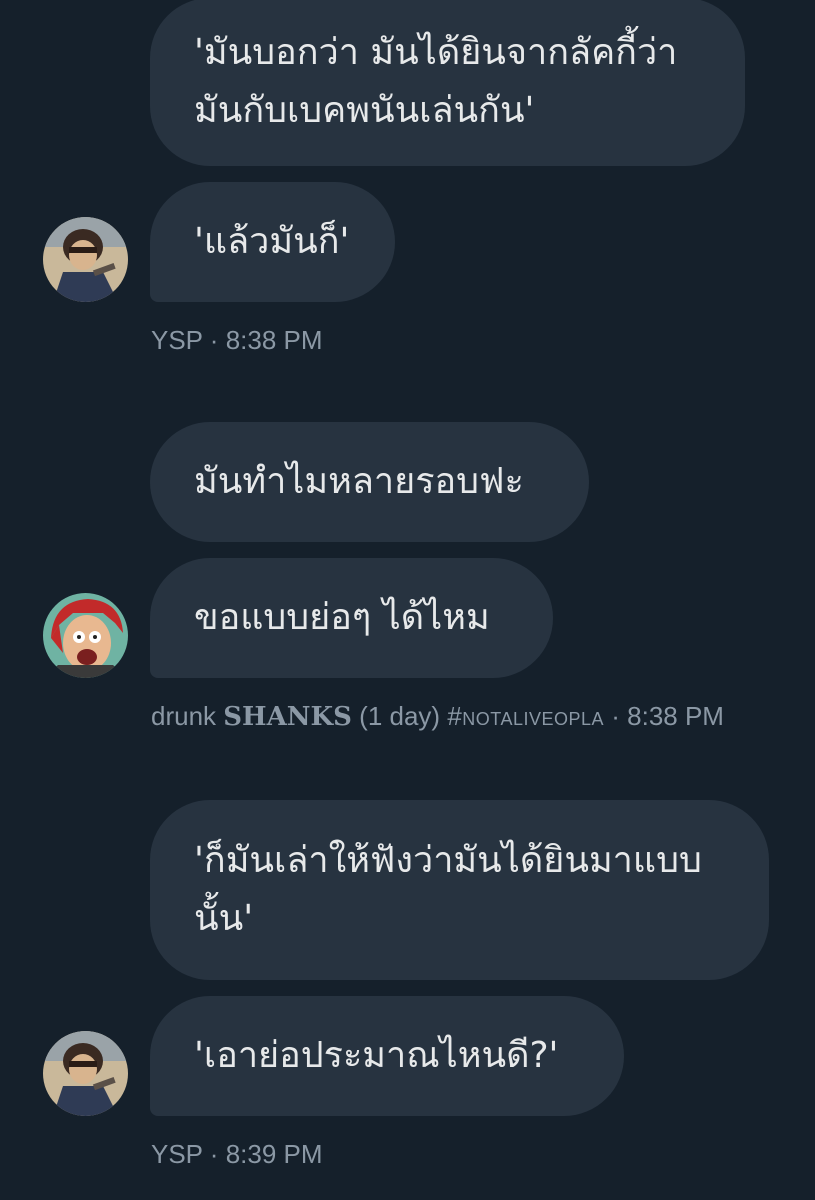 The width and height of the screenshot is (815, 1200). Describe the element at coordinates (342, 617) in the screenshot. I see `message-text: ขอแบบย่อๆ ได้ไหม` at that location.